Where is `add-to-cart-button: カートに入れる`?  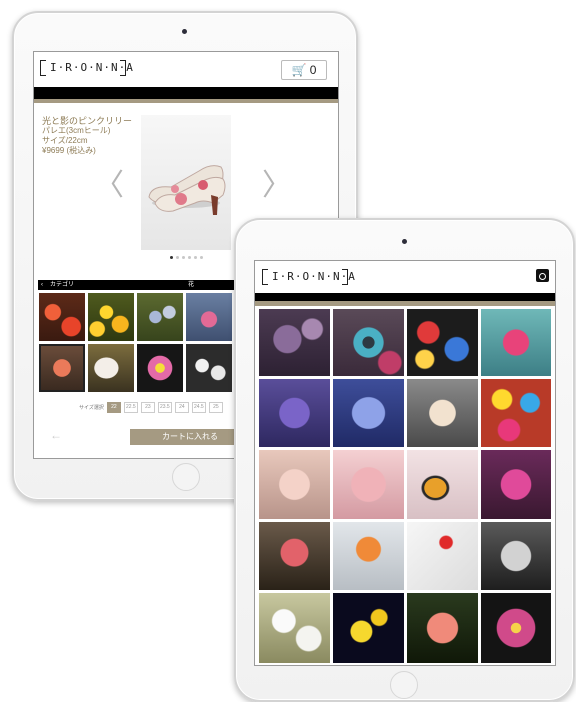
add-to-cart-button: カートに入れる is located at coordinates (190, 437).